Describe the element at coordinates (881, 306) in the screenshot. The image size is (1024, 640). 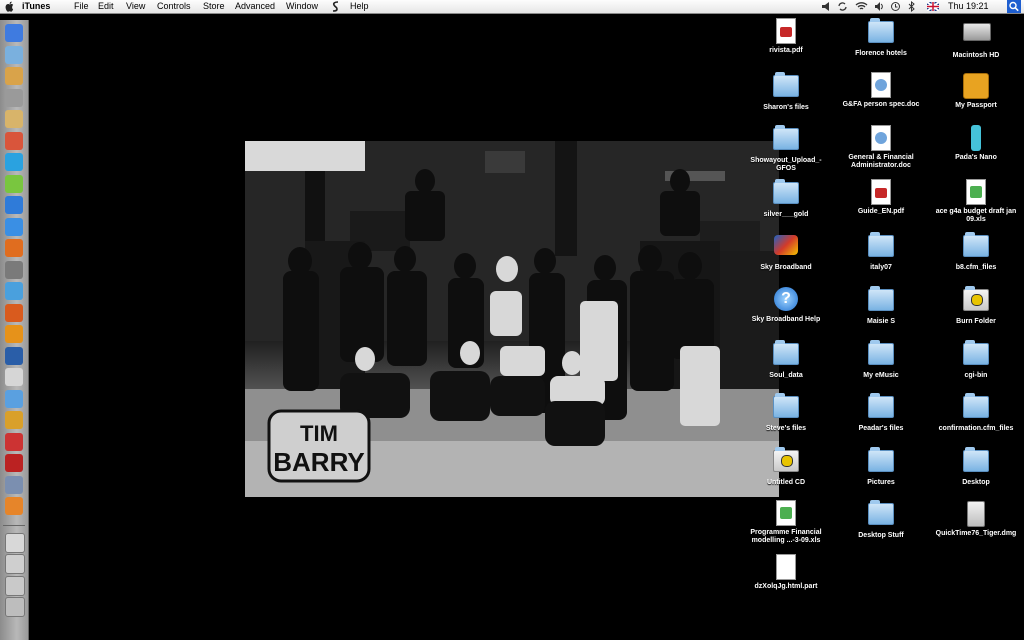
I see `desktop-item-folder: Maisie S` at that location.